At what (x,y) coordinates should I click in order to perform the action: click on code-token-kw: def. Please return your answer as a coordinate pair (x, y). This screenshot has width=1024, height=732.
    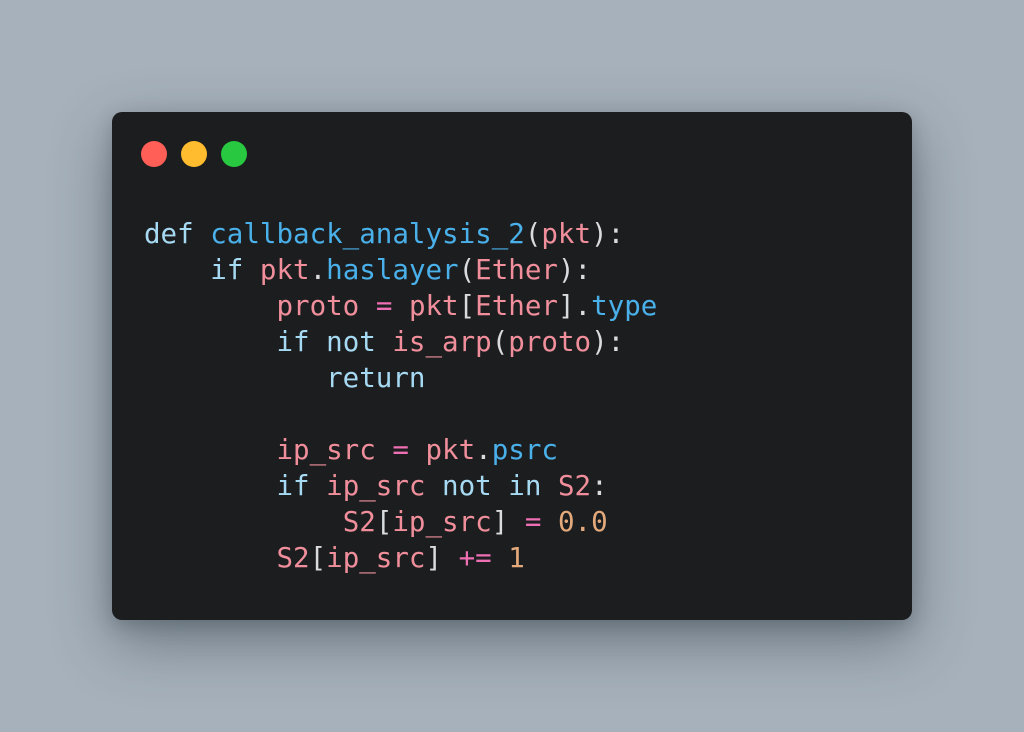
    Looking at the image, I should click on (169, 234).